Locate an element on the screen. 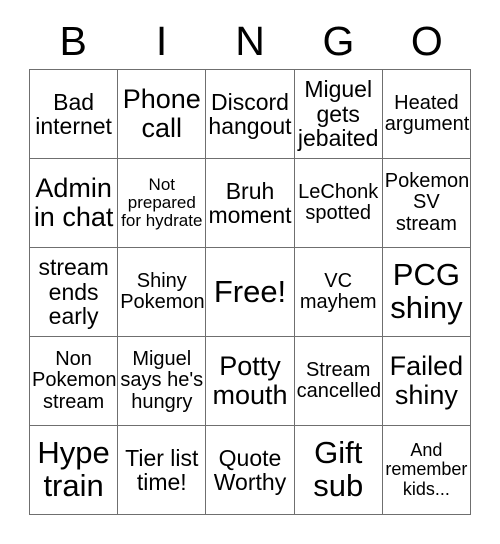  bingo-cell-label: PCG shiny is located at coordinates (426, 291).